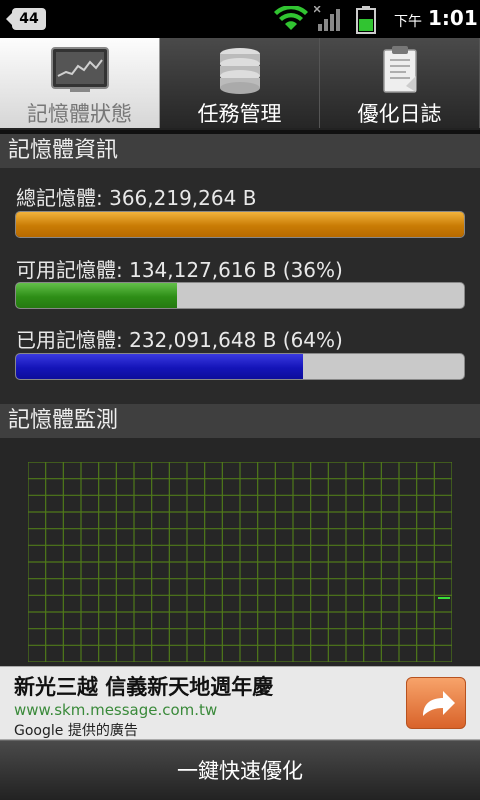  I want to click on tab-label: 任務管理, so click(239, 114).